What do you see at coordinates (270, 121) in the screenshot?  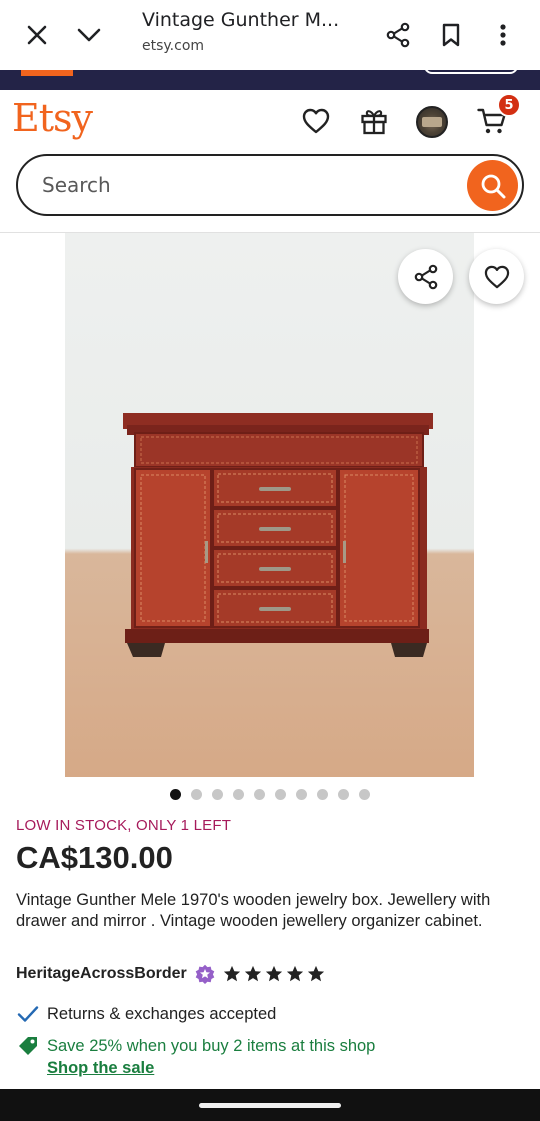 I see `site-header: Etsy 5` at bounding box center [270, 121].